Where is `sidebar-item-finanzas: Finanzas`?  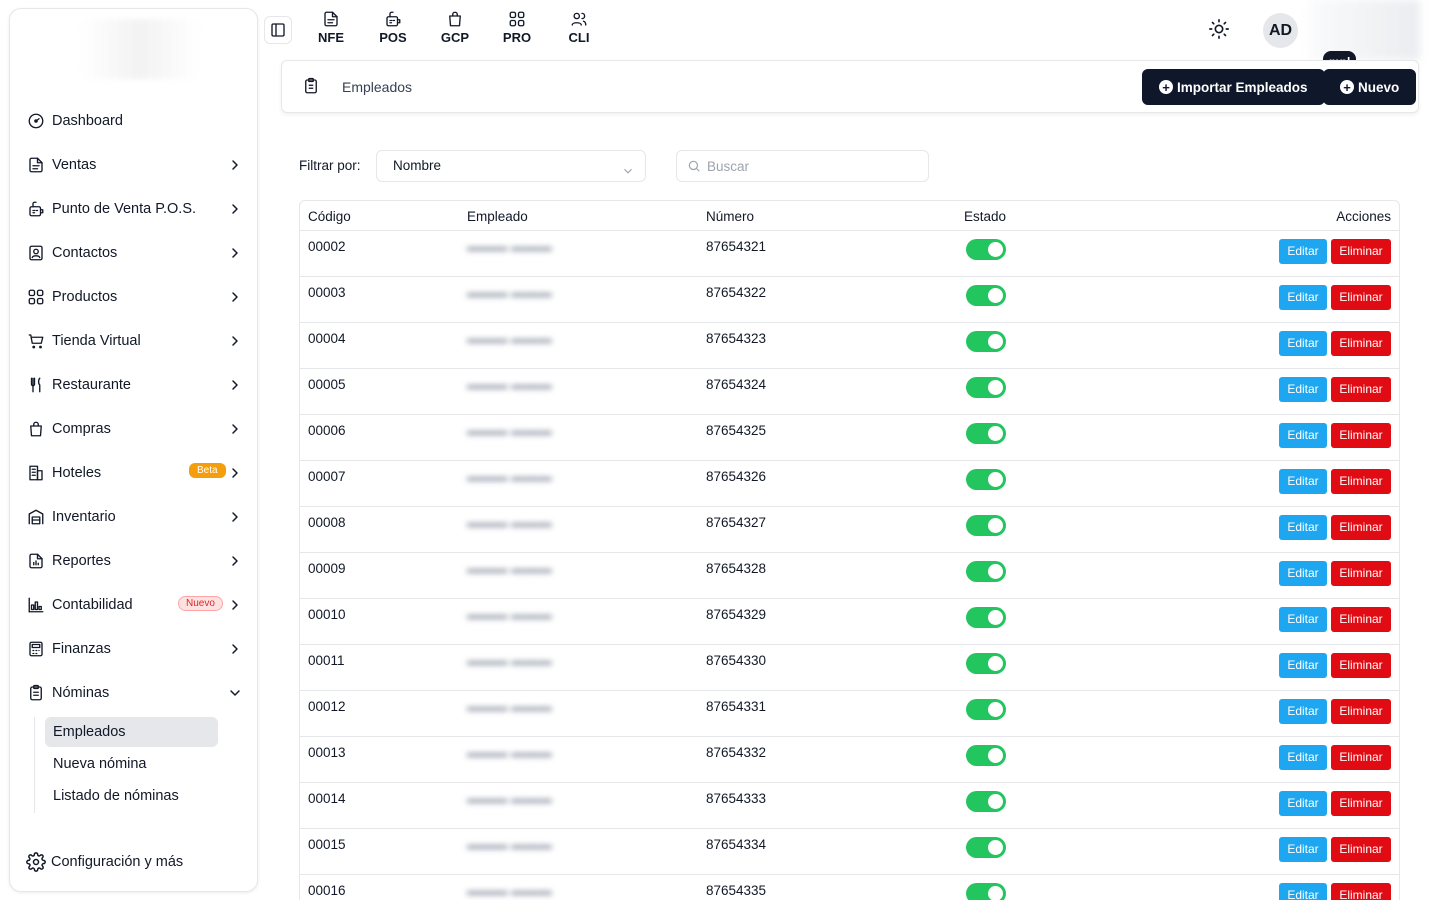
sidebar-item-finanzas: Finanzas is located at coordinates (133, 649).